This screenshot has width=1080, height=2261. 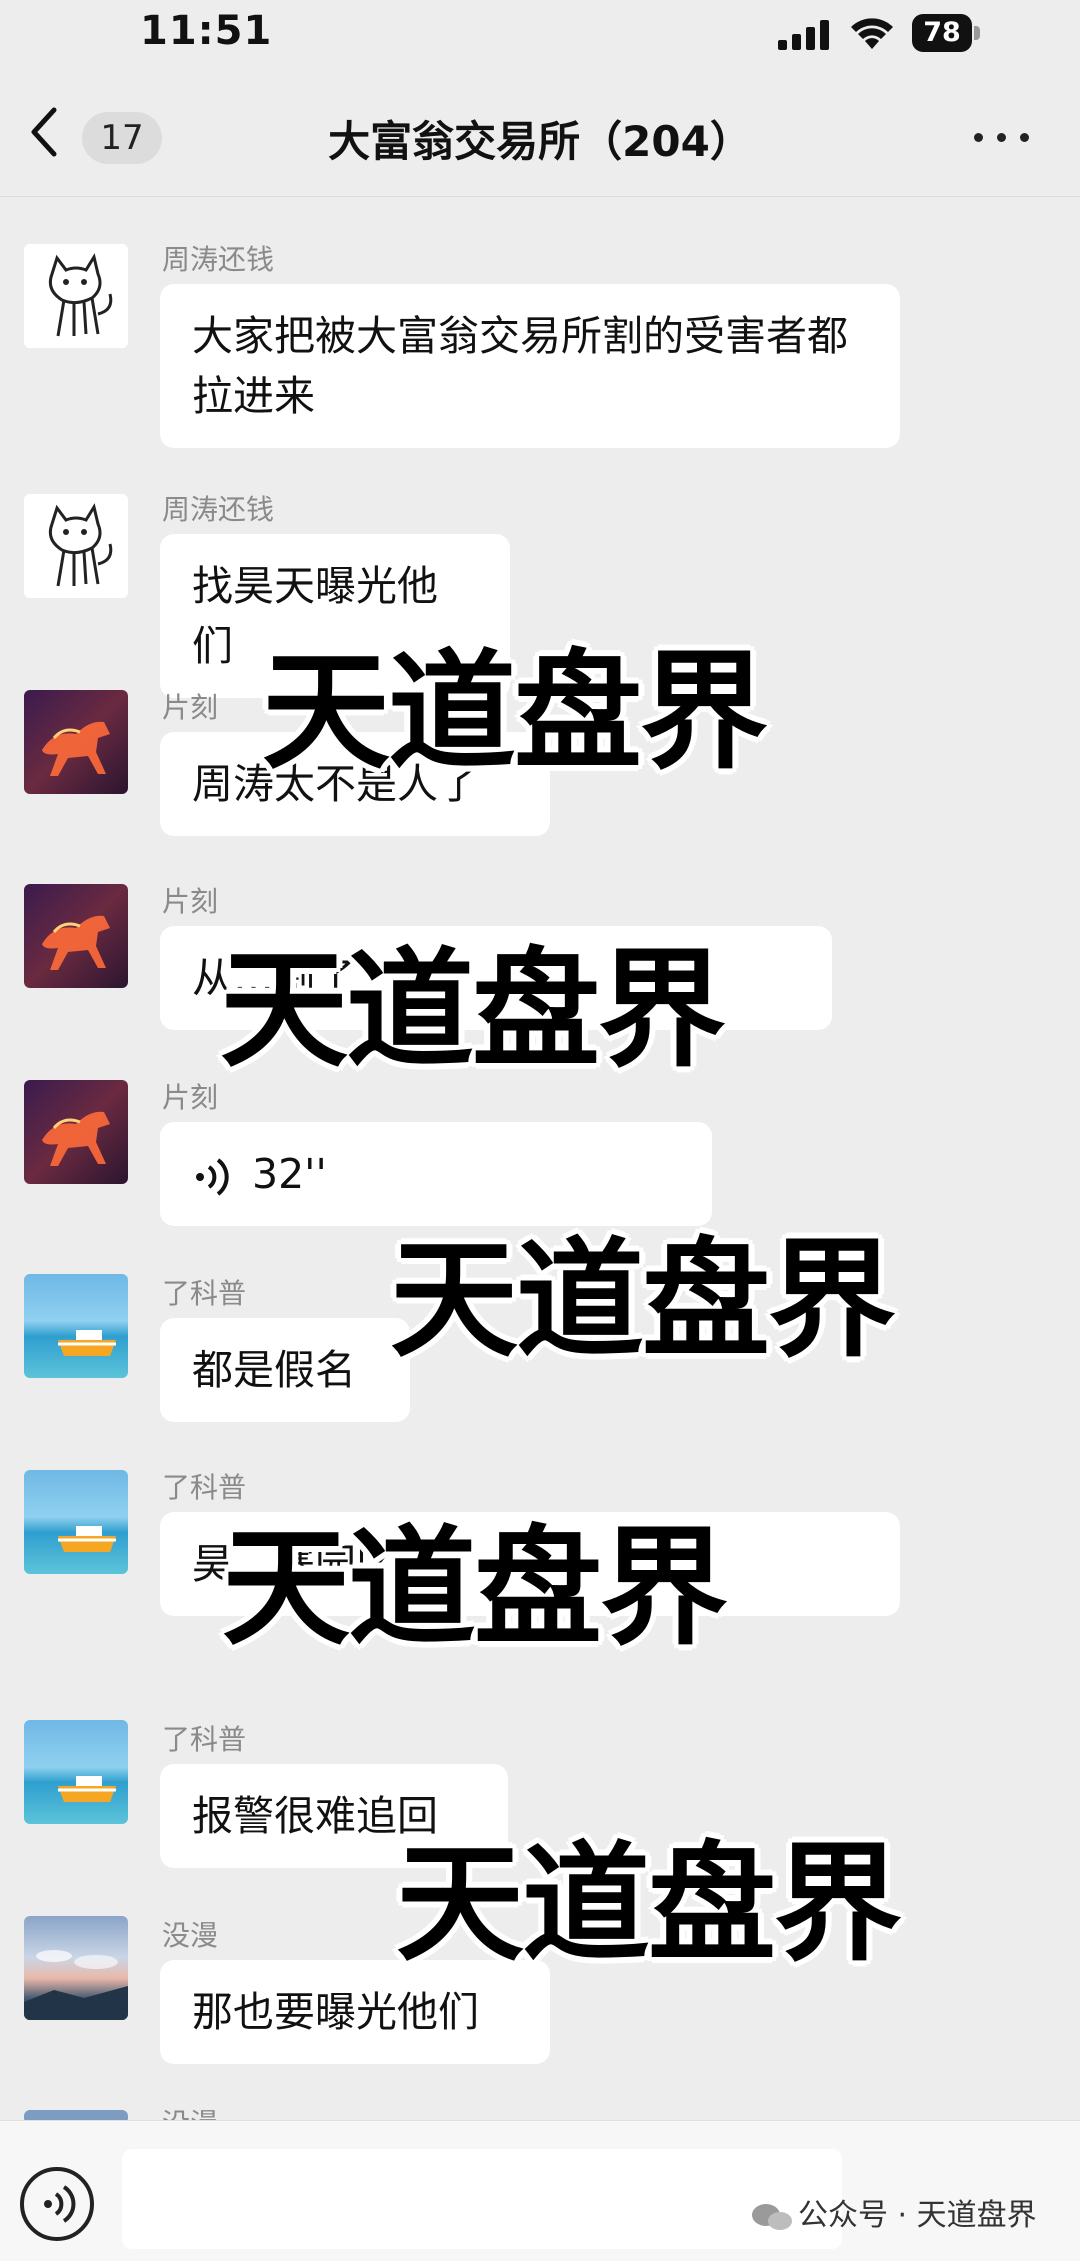 I want to click on voice-input-toggle, so click(x=57, y=2204).